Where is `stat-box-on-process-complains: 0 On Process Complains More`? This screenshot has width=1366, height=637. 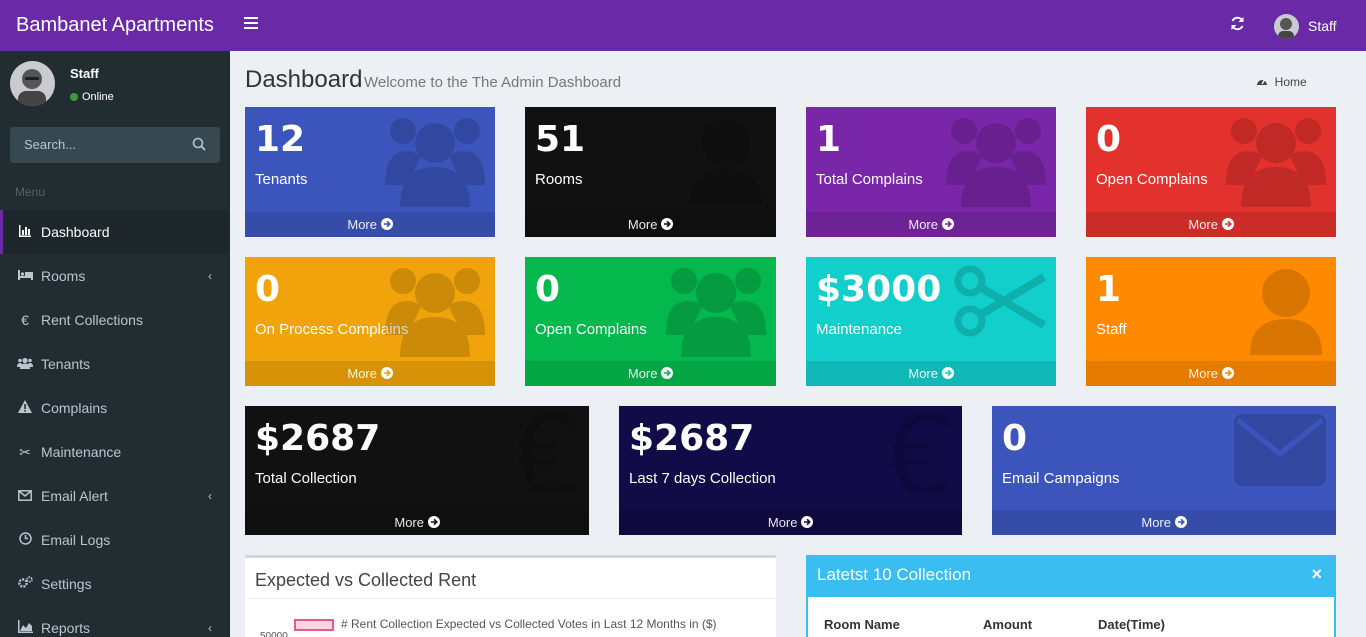 stat-box-on-process-complains: 0 On Process Complains More is located at coordinates (370, 321).